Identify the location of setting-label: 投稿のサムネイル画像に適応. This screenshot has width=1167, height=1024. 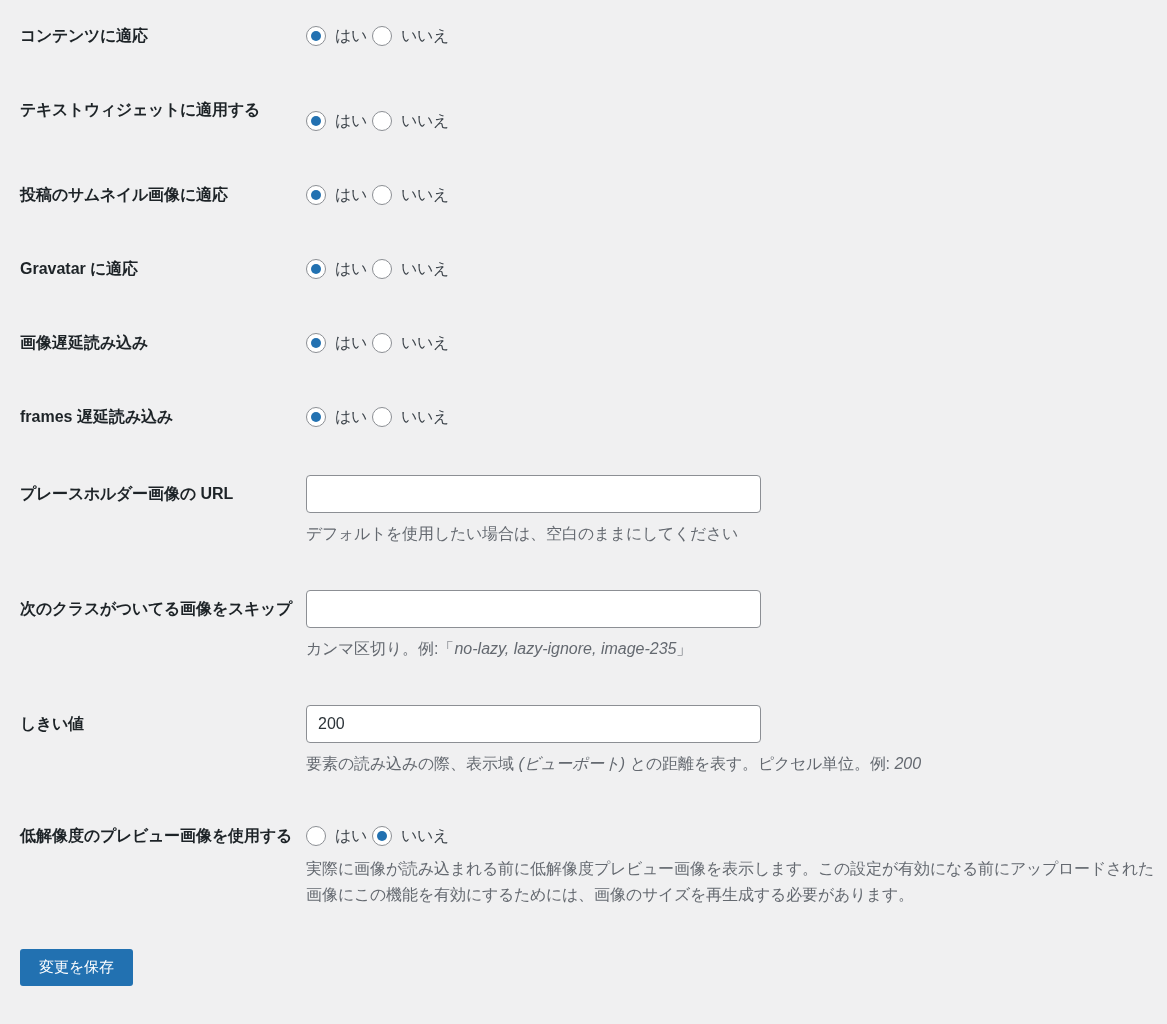
(124, 195).